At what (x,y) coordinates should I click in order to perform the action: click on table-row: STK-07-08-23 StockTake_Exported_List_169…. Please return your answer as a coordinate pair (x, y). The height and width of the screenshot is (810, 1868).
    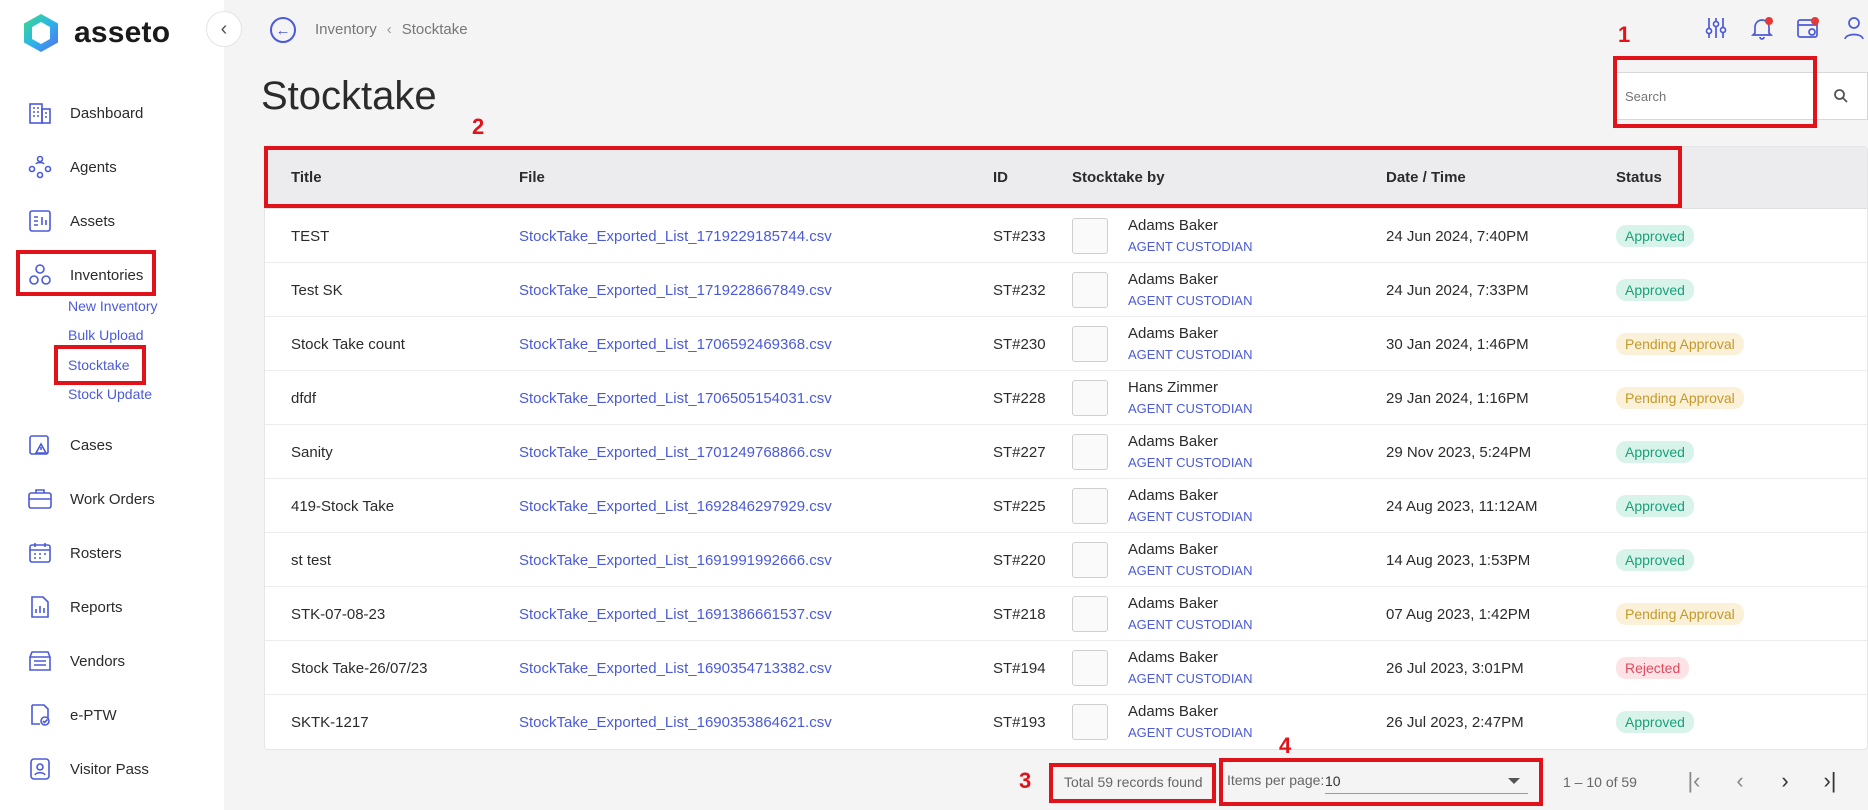
    Looking at the image, I should click on (1066, 614).